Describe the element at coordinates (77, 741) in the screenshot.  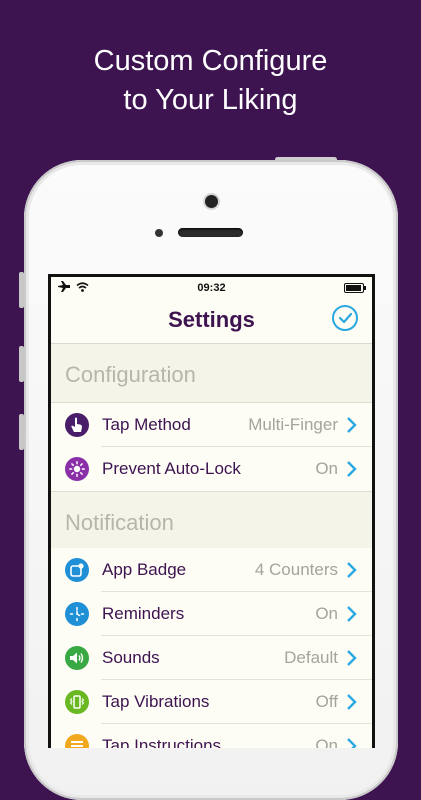
I see `list-icon` at that location.